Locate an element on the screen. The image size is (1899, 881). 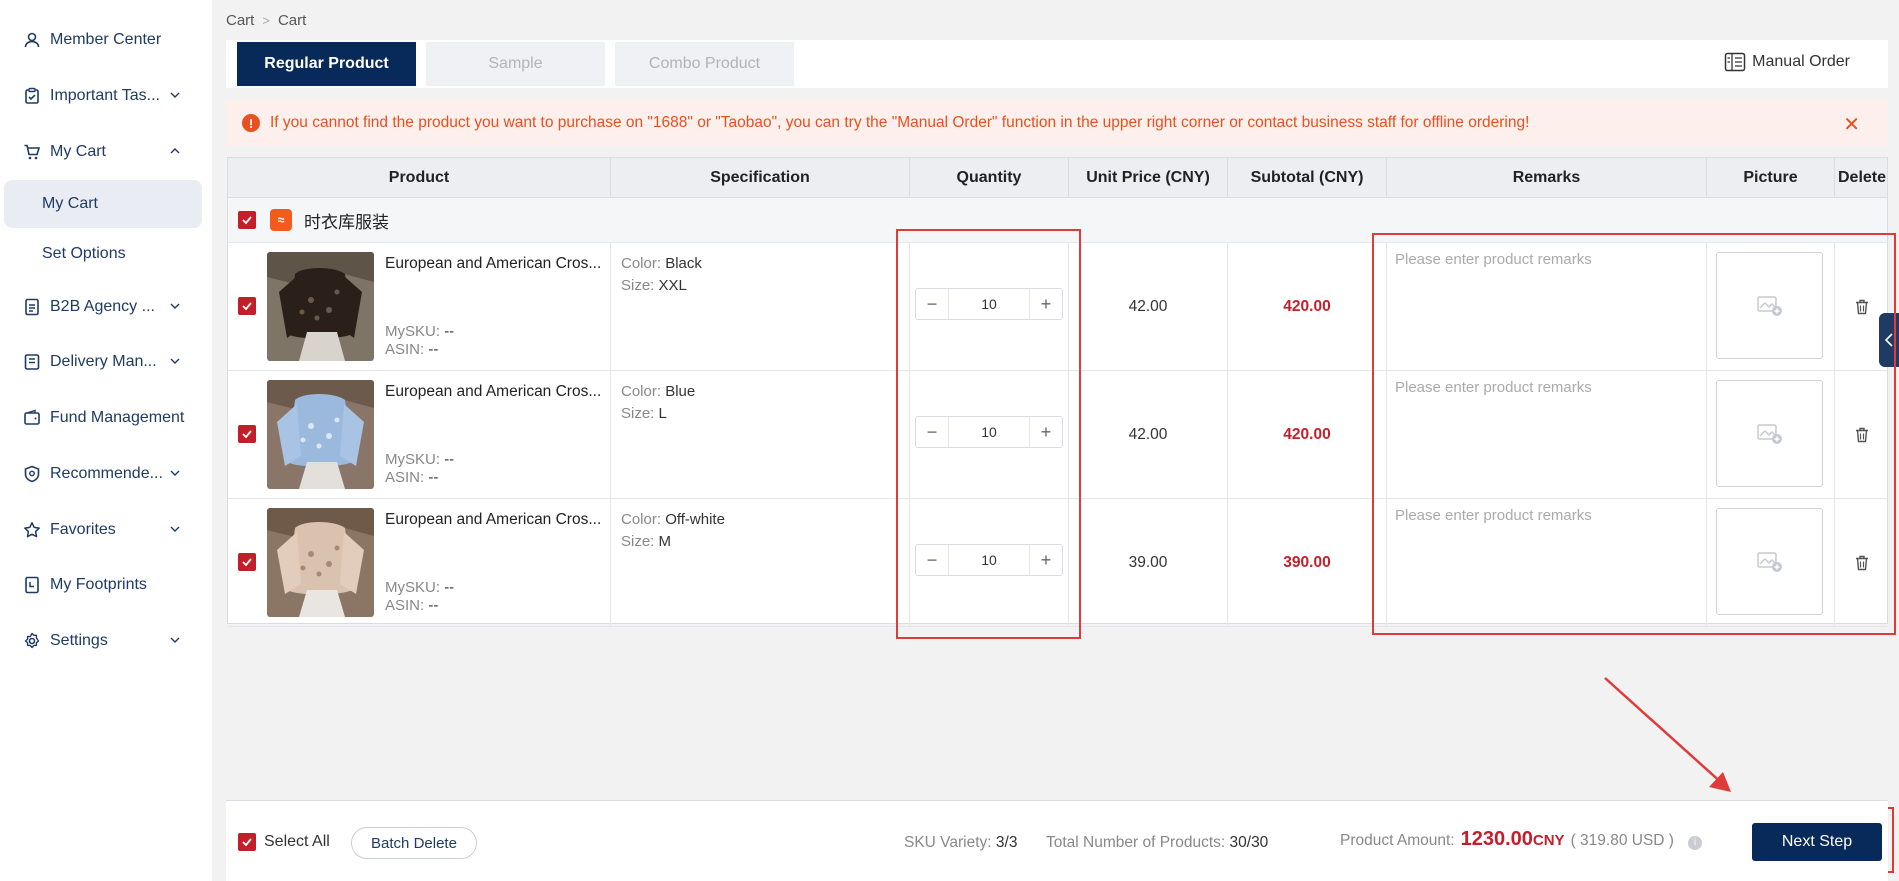
sidebar-subitem-label: My Cart is located at coordinates (70, 203).